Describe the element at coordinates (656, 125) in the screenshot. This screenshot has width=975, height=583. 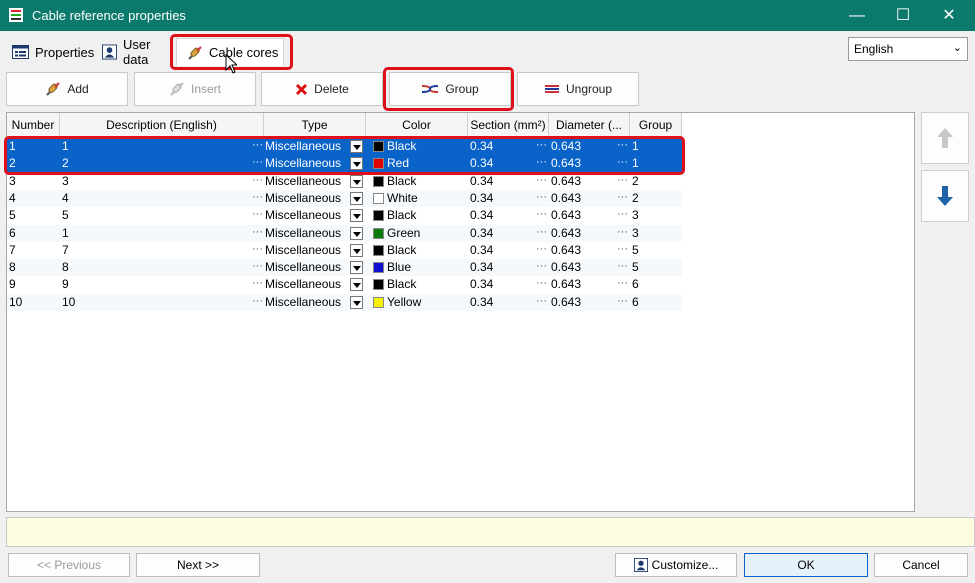
I see `column-group: Group` at that location.